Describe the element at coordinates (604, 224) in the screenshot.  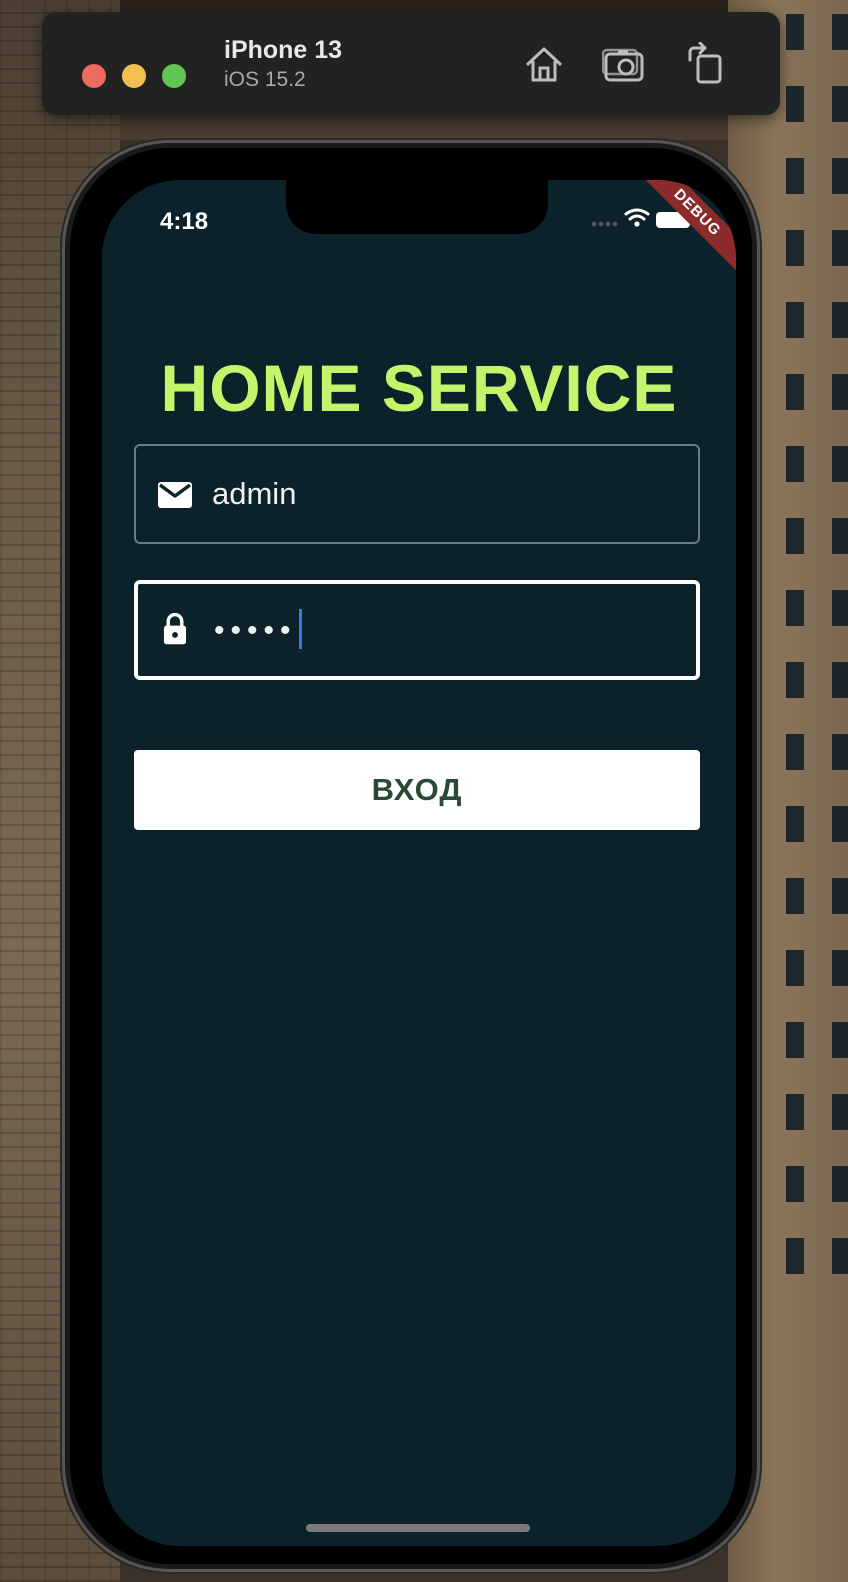
I see `cellular-signal-icon` at that location.